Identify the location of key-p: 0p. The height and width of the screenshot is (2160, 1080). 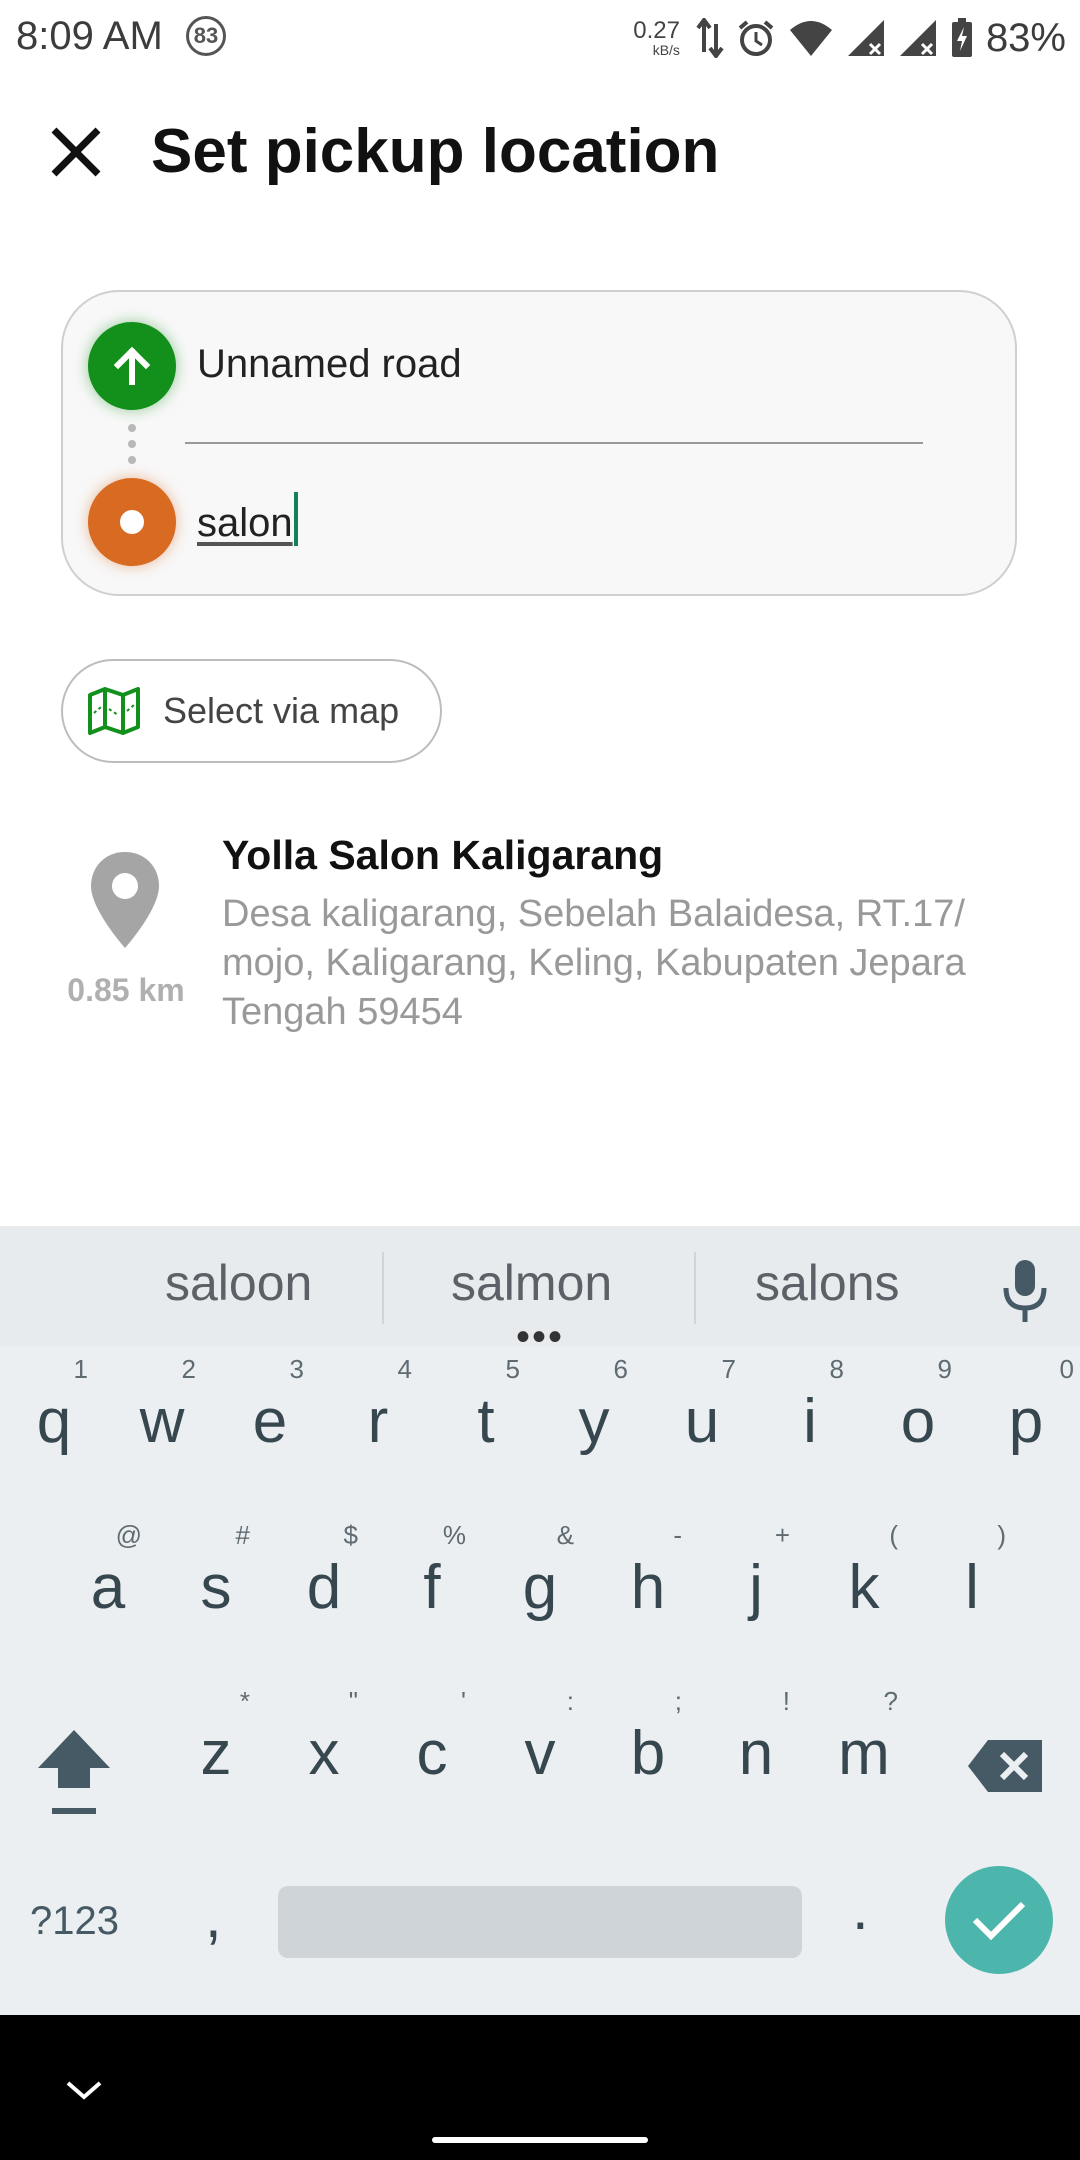
(1026, 1416).